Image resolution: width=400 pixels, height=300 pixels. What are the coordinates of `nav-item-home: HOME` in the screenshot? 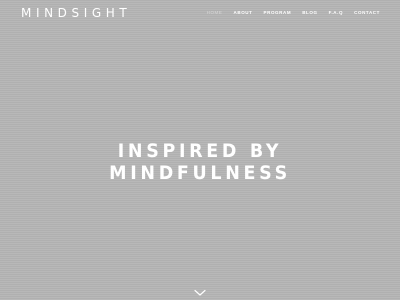 It's located at (215, 12).